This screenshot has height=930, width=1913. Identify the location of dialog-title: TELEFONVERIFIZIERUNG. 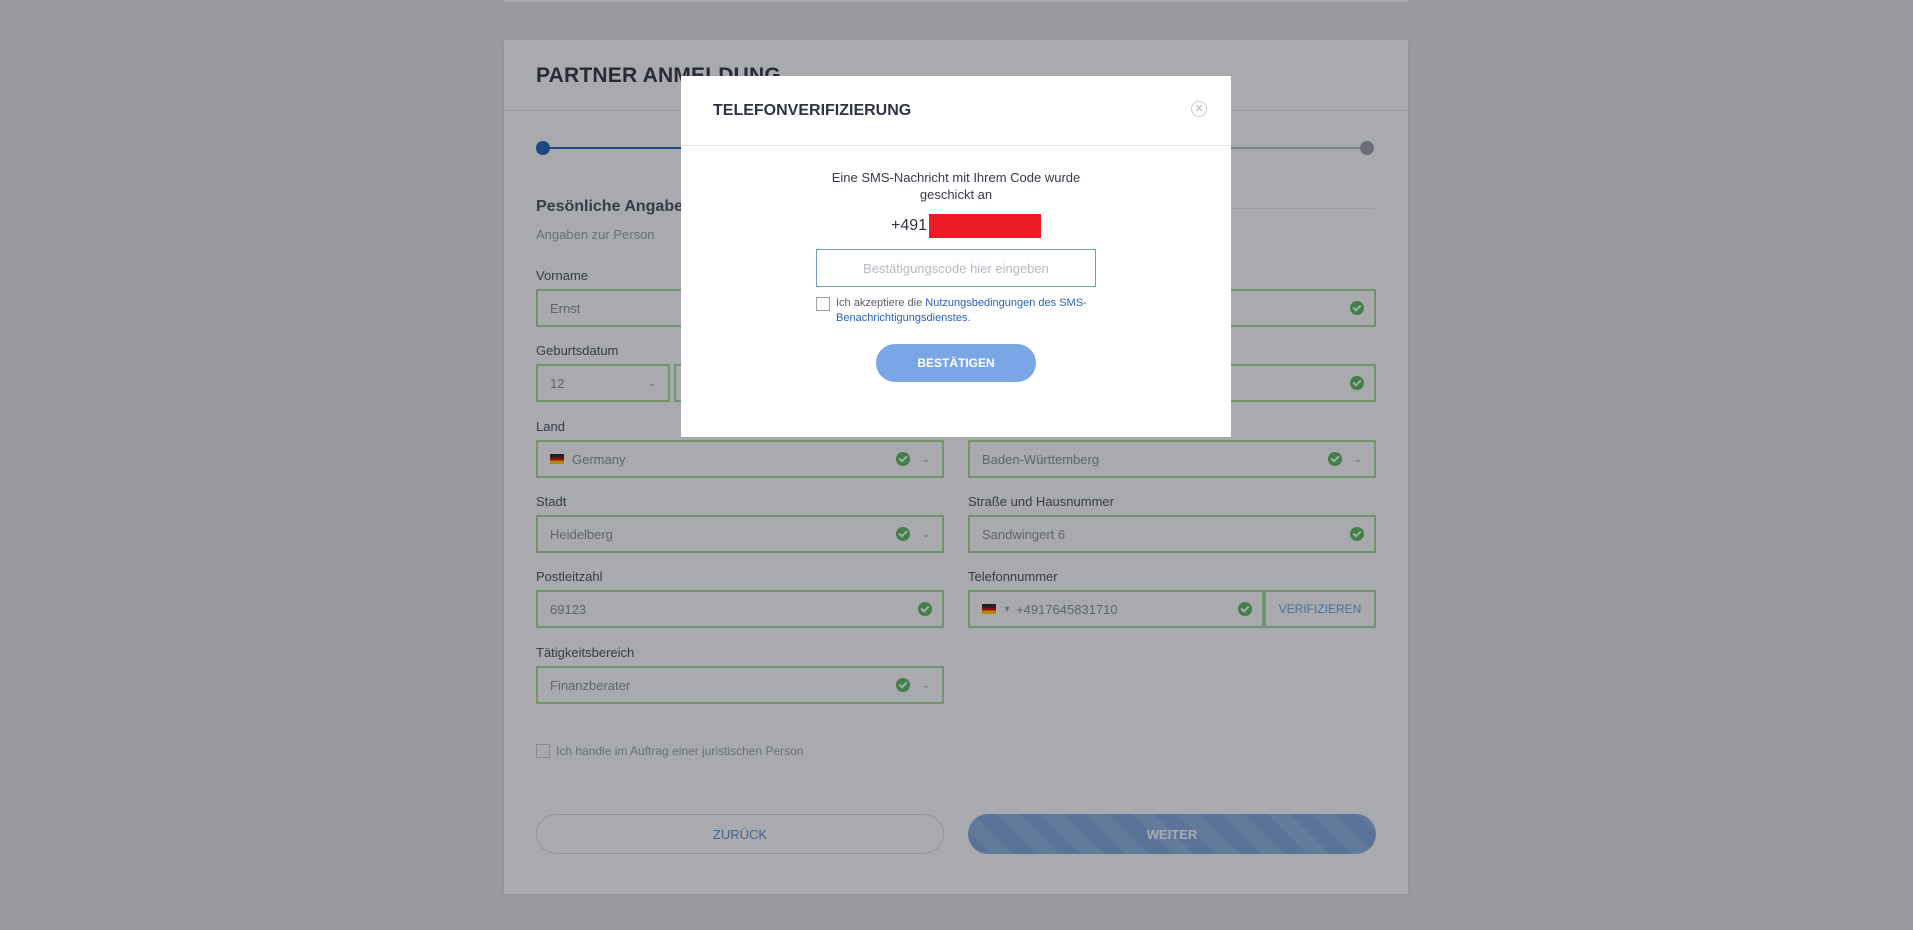
(812, 110).